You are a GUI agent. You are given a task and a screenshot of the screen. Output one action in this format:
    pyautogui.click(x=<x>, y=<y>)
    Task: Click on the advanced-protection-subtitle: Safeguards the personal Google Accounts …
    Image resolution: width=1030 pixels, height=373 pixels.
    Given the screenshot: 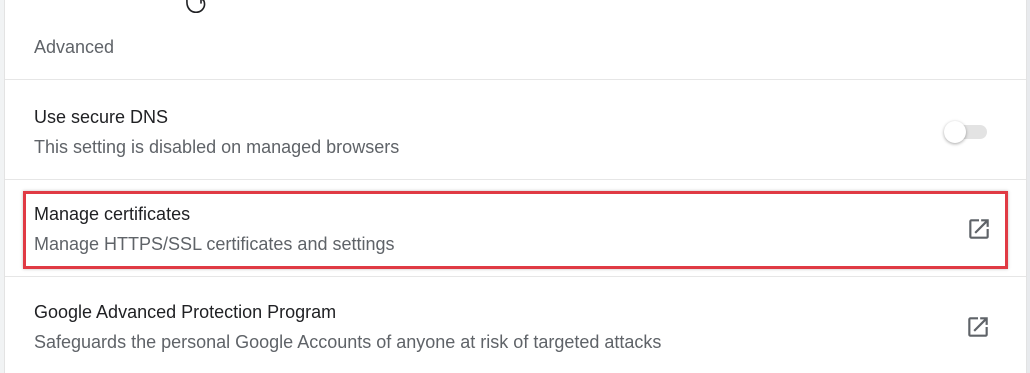 What is the action you would take?
    pyautogui.click(x=348, y=342)
    